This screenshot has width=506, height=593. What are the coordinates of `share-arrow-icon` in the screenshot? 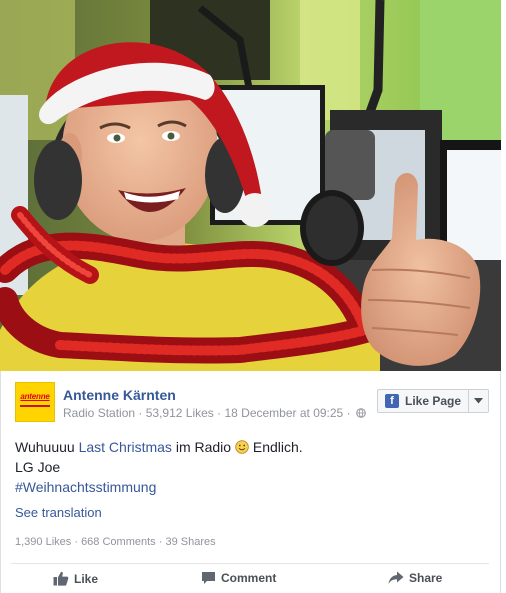 It's located at (396, 577).